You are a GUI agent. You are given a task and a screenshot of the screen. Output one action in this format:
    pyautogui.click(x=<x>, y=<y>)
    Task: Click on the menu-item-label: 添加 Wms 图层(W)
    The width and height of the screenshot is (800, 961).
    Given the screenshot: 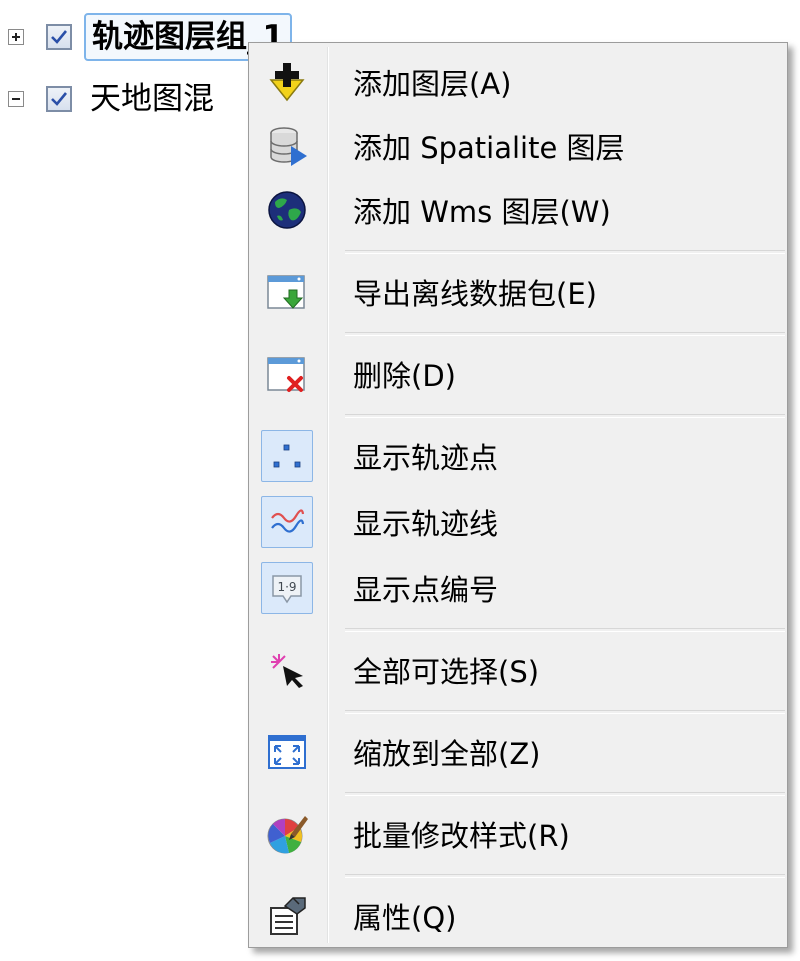 What is the action you would take?
    pyautogui.click(x=482, y=212)
    